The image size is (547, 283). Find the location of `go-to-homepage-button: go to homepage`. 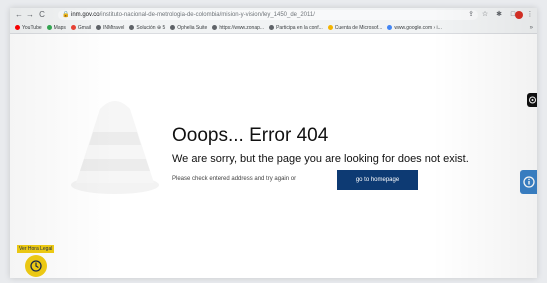

go-to-homepage-button: go to homepage is located at coordinates (377, 180).